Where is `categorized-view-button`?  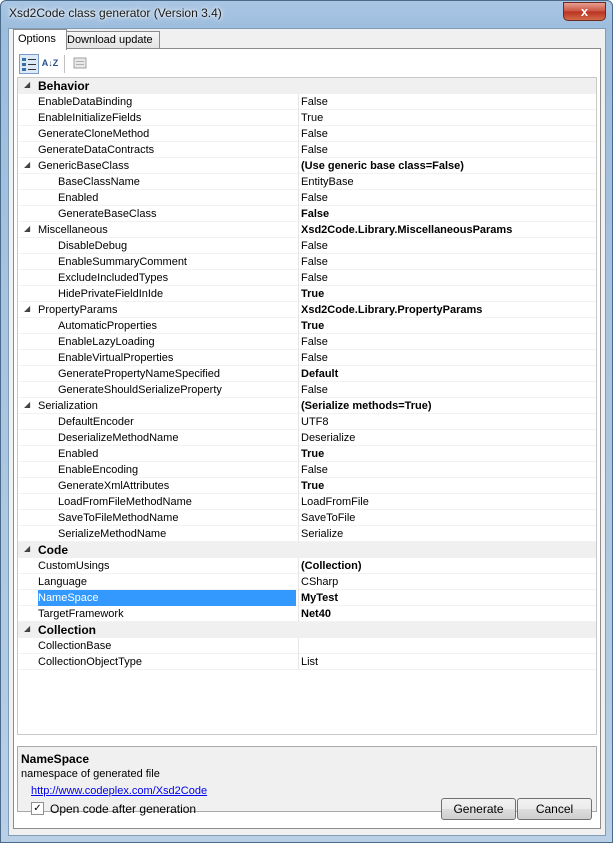 categorized-view-button is located at coordinates (29, 64).